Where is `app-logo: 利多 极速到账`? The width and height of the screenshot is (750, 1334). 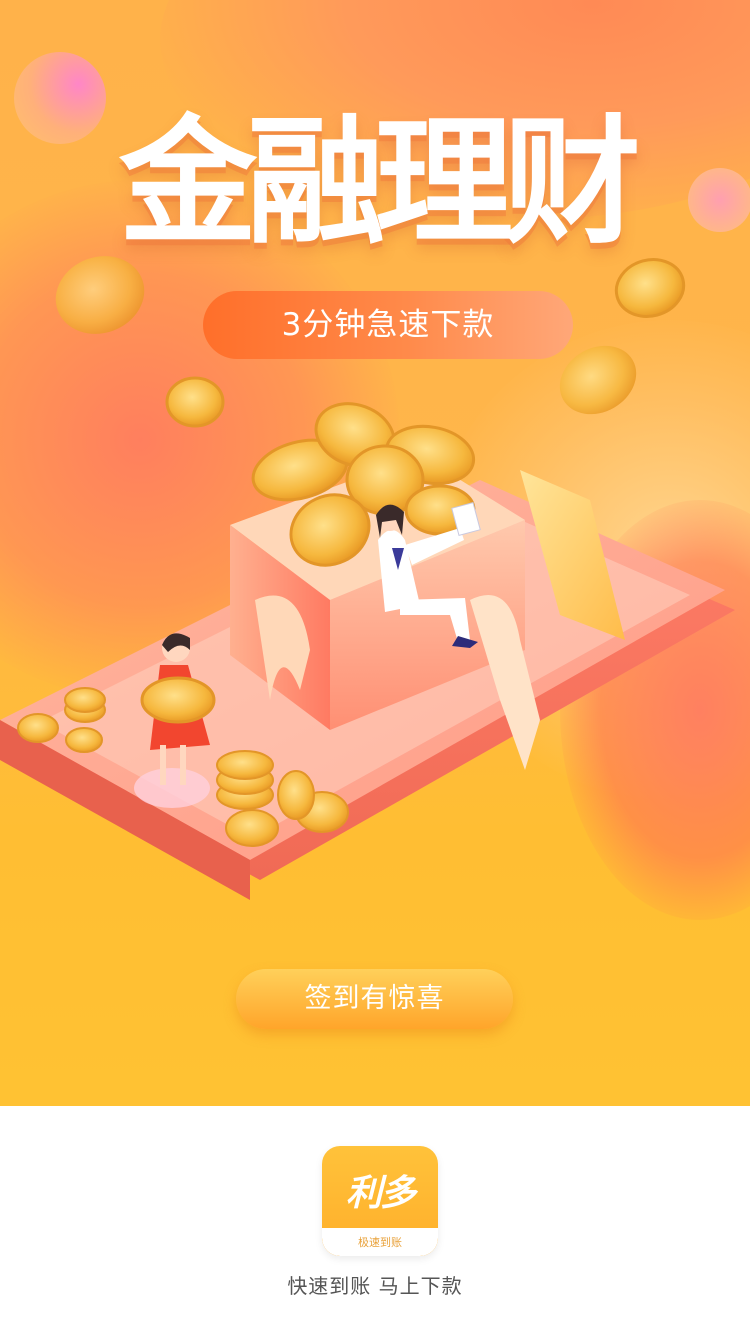
app-logo: 利多 极速到账 is located at coordinates (380, 1201).